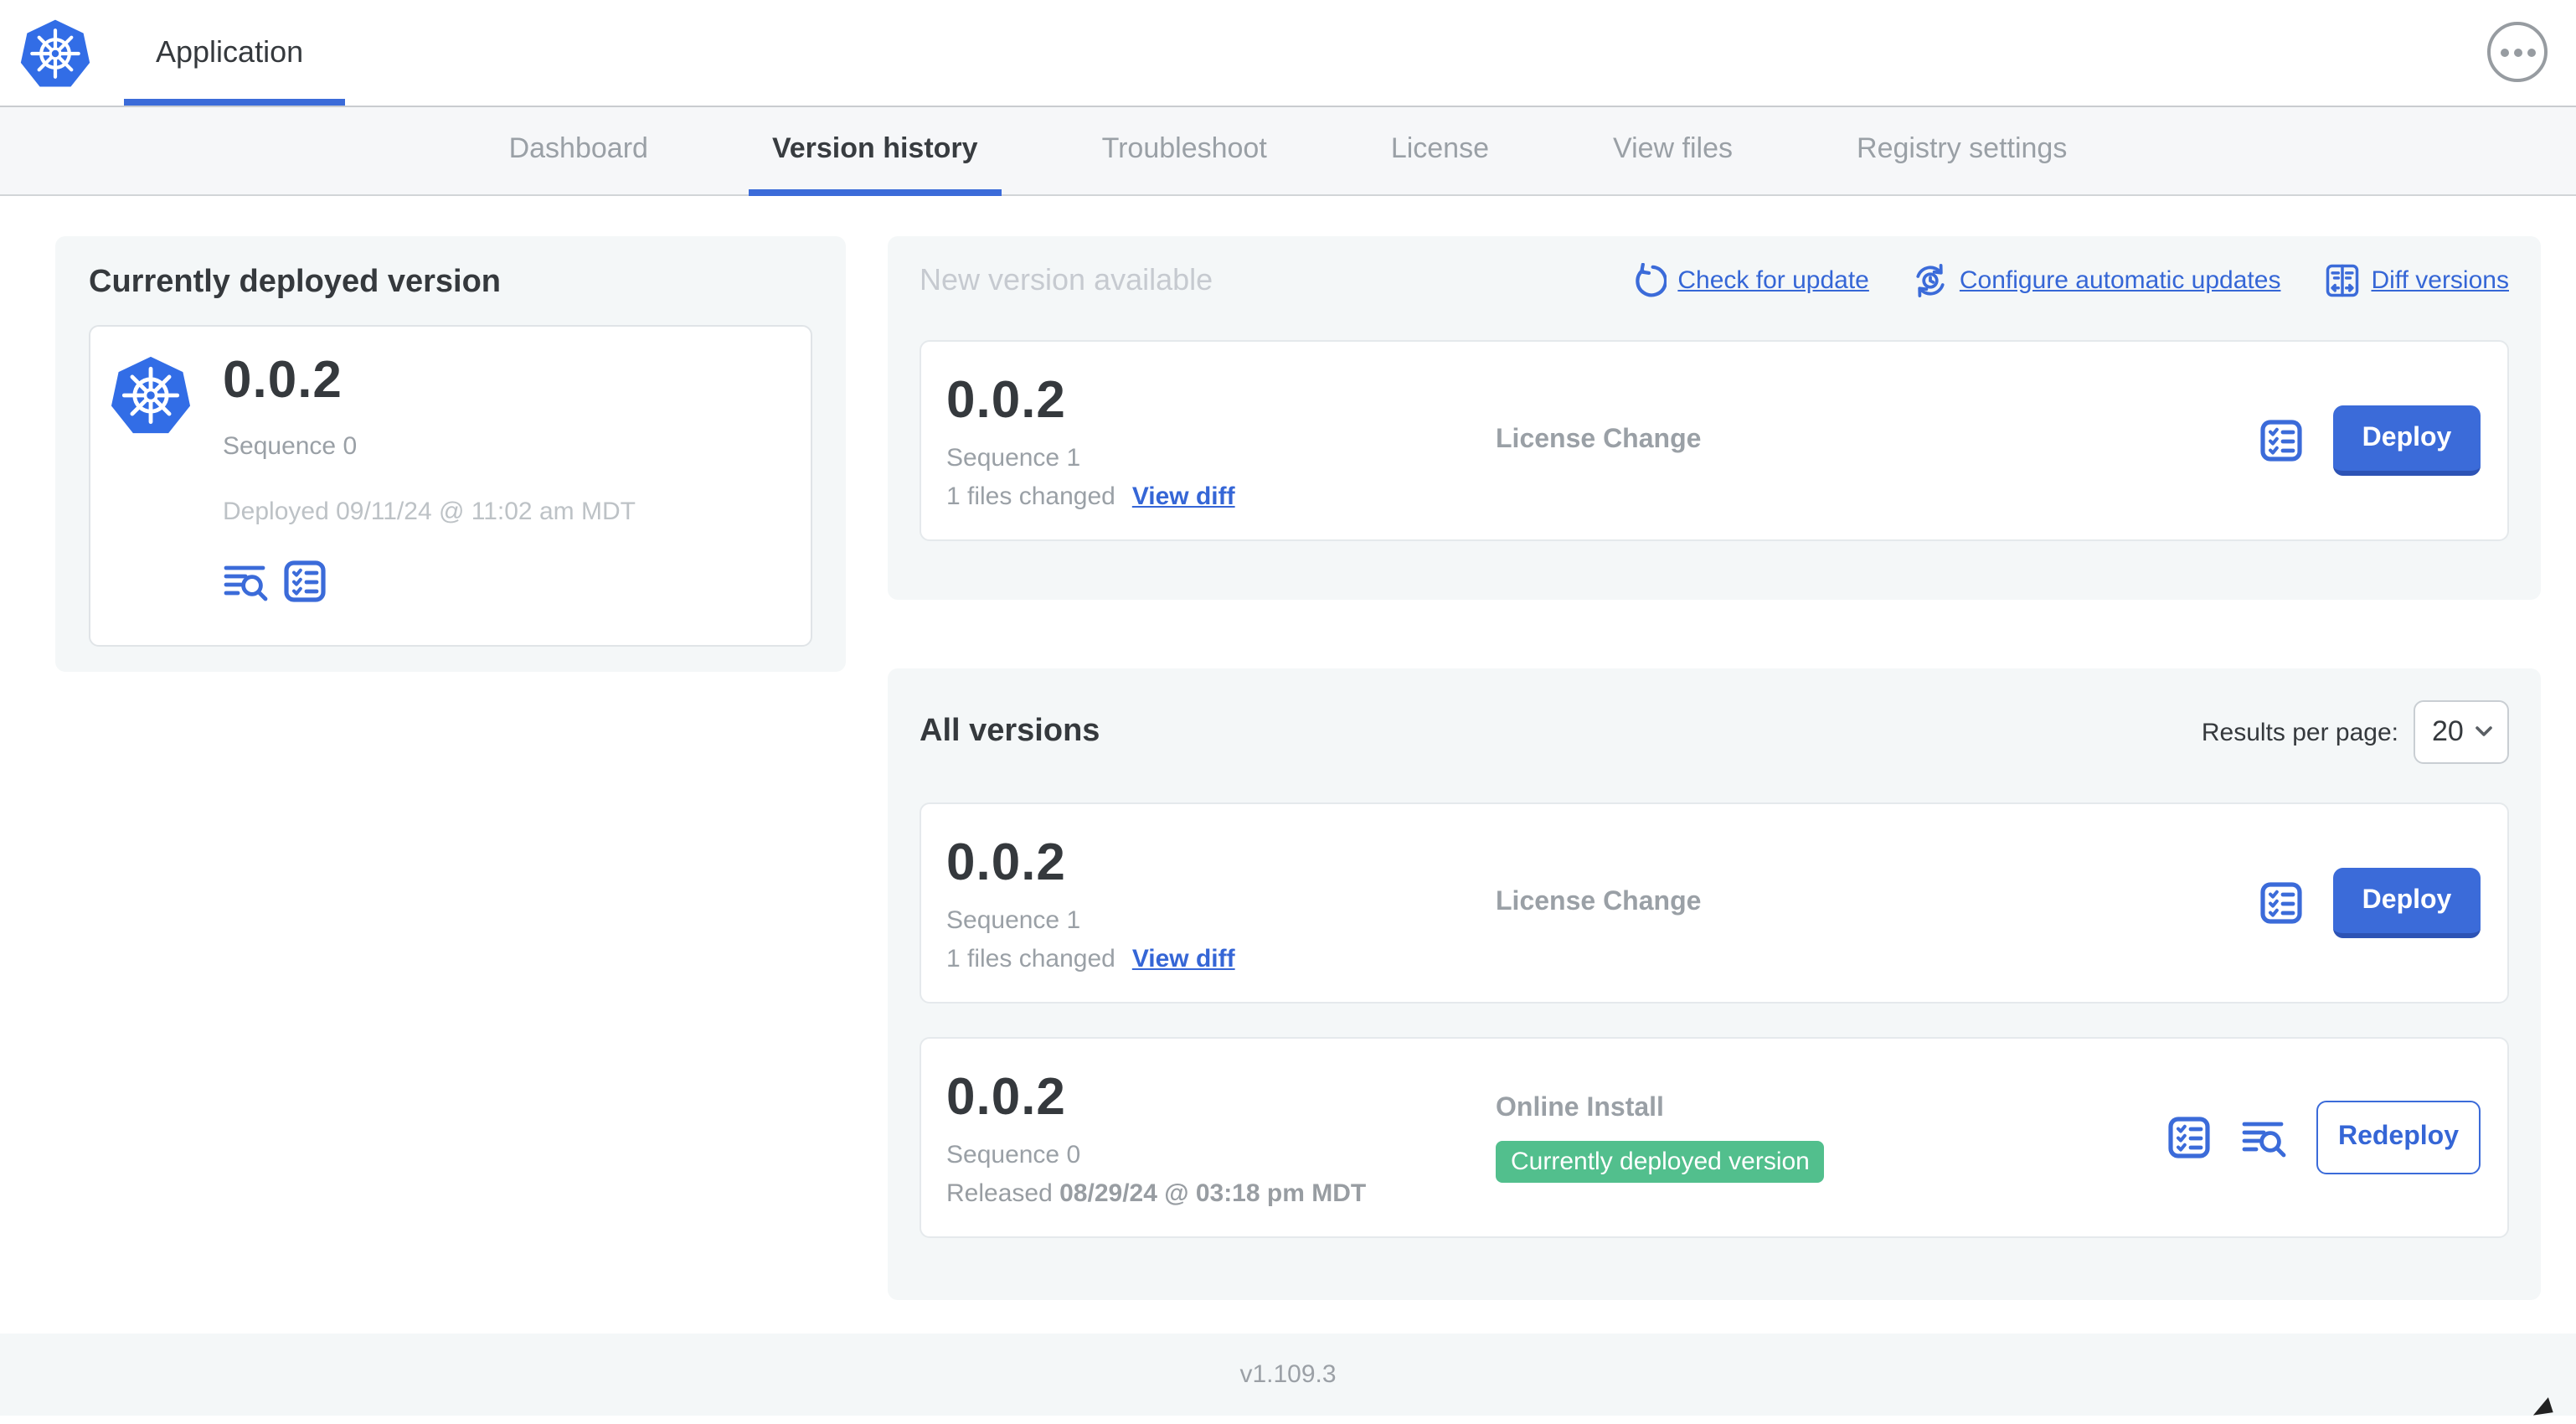 This screenshot has height=1424, width=2576. Describe the element at coordinates (1066, 280) in the screenshot. I see `new-version-heading: New version available` at that location.